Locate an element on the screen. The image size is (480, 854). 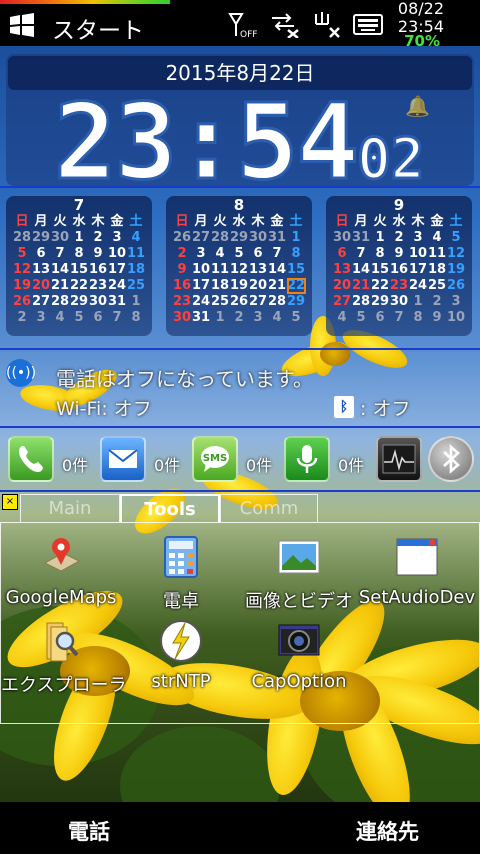
app-pictures-videos: 画像とビデオ is located at coordinates (299, 573).